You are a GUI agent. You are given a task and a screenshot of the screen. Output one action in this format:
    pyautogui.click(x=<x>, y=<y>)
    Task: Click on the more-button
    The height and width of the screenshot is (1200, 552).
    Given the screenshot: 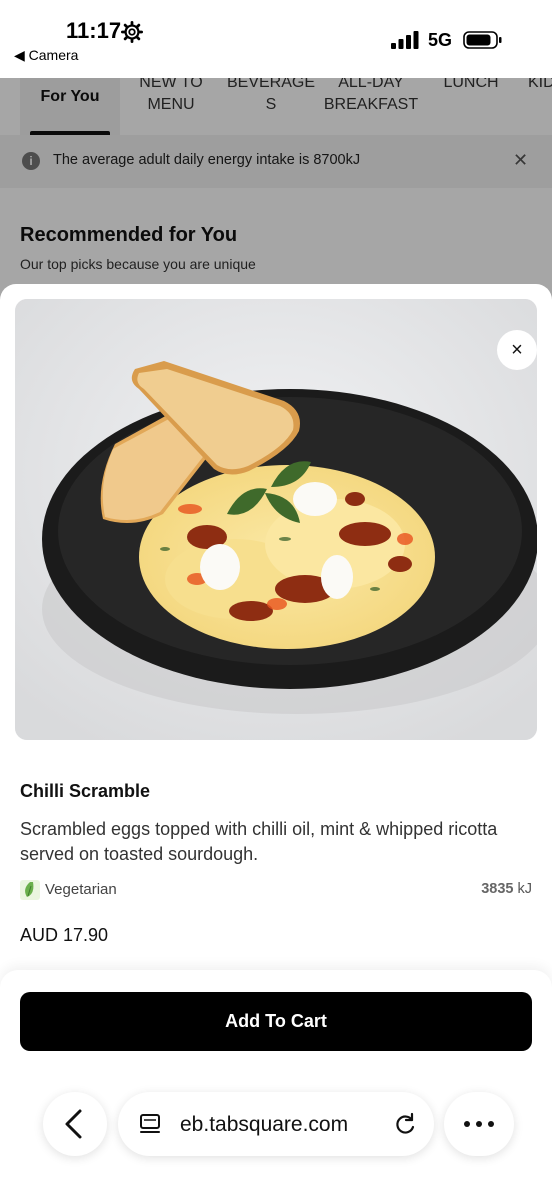 What is the action you would take?
    pyautogui.click(x=479, y=1124)
    